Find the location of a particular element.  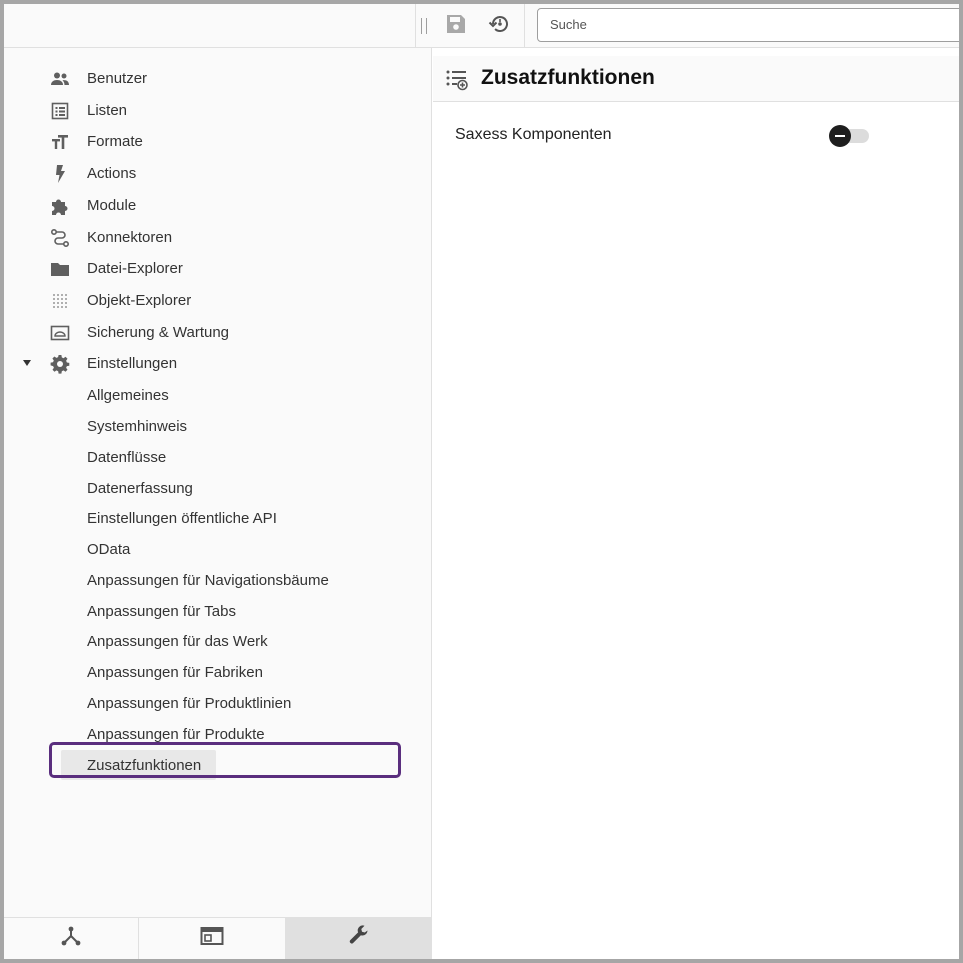

sidebar-item-sicherung-wartung: Sicherung & Wartung is located at coordinates (218, 333).